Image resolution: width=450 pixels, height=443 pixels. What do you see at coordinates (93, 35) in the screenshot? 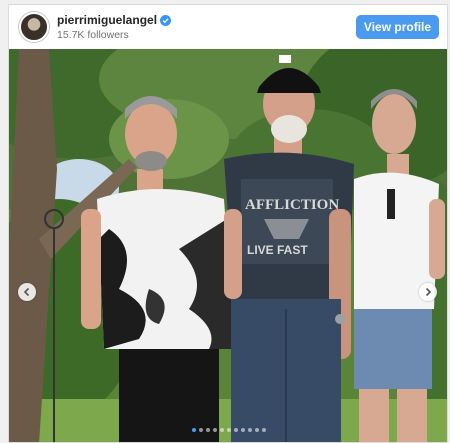
I see `follower-count: 15.7K followers` at bounding box center [93, 35].